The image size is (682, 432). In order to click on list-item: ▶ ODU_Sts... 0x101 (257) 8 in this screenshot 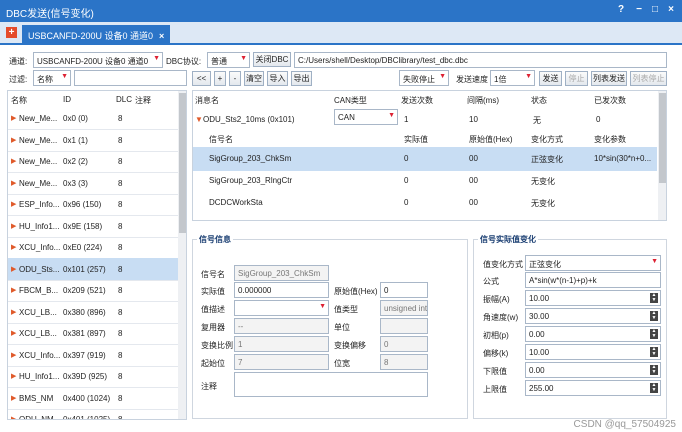, I will do `click(93, 269)`.